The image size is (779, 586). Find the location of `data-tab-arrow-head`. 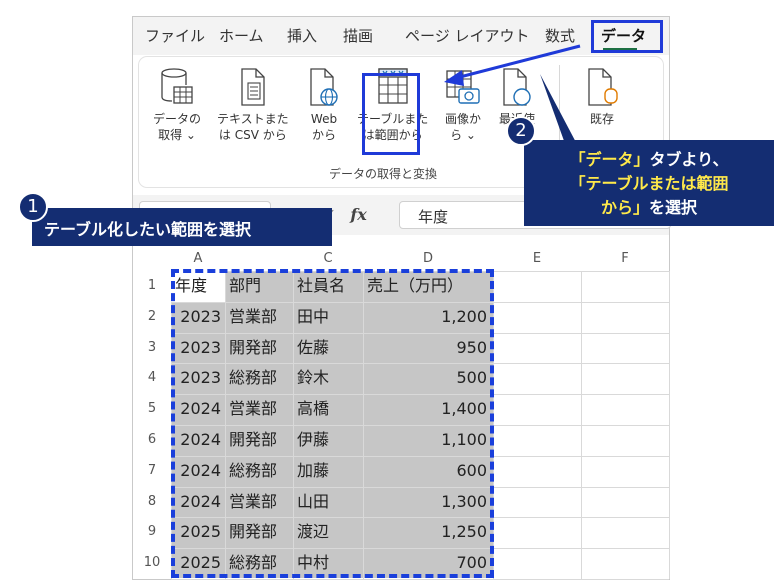

data-tab-arrow-head is located at coordinates (454, 78).